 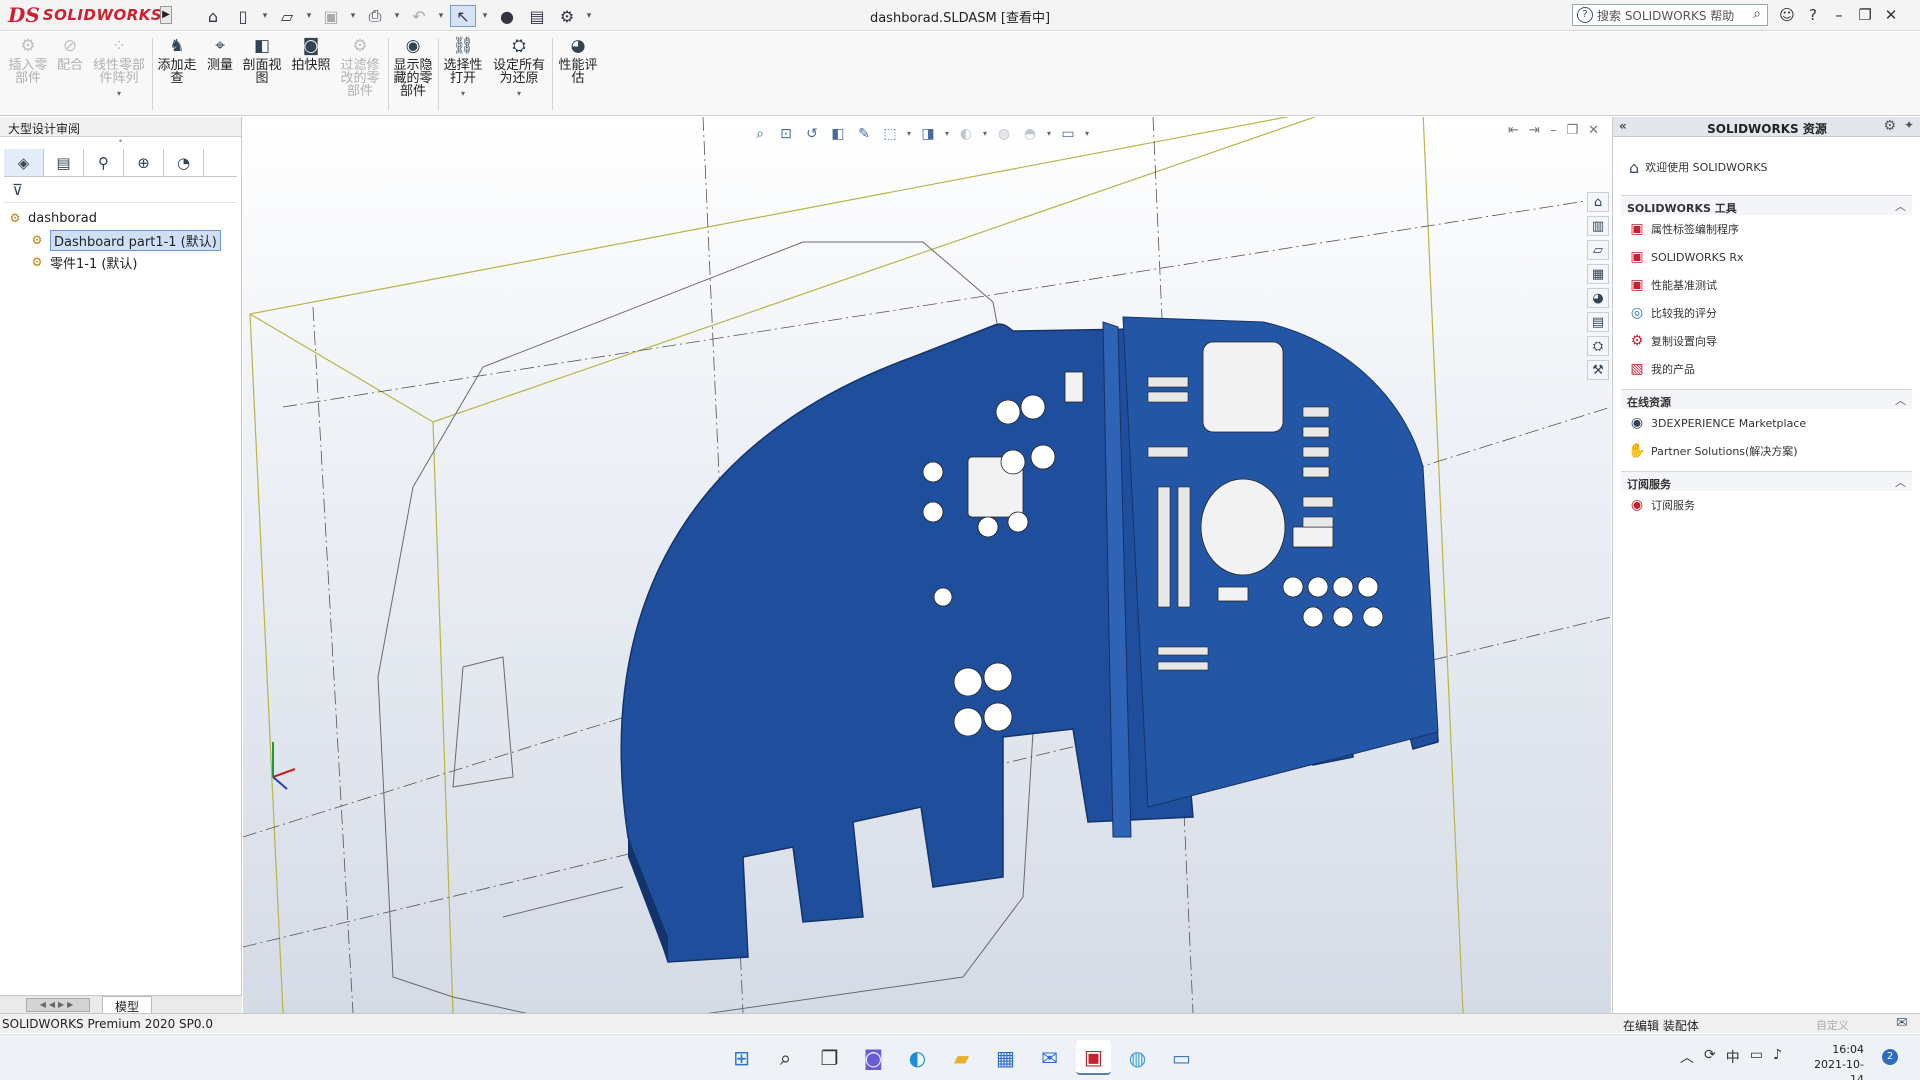 I want to click on tile-left-icon: ⇤, so click(x=1513, y=130).